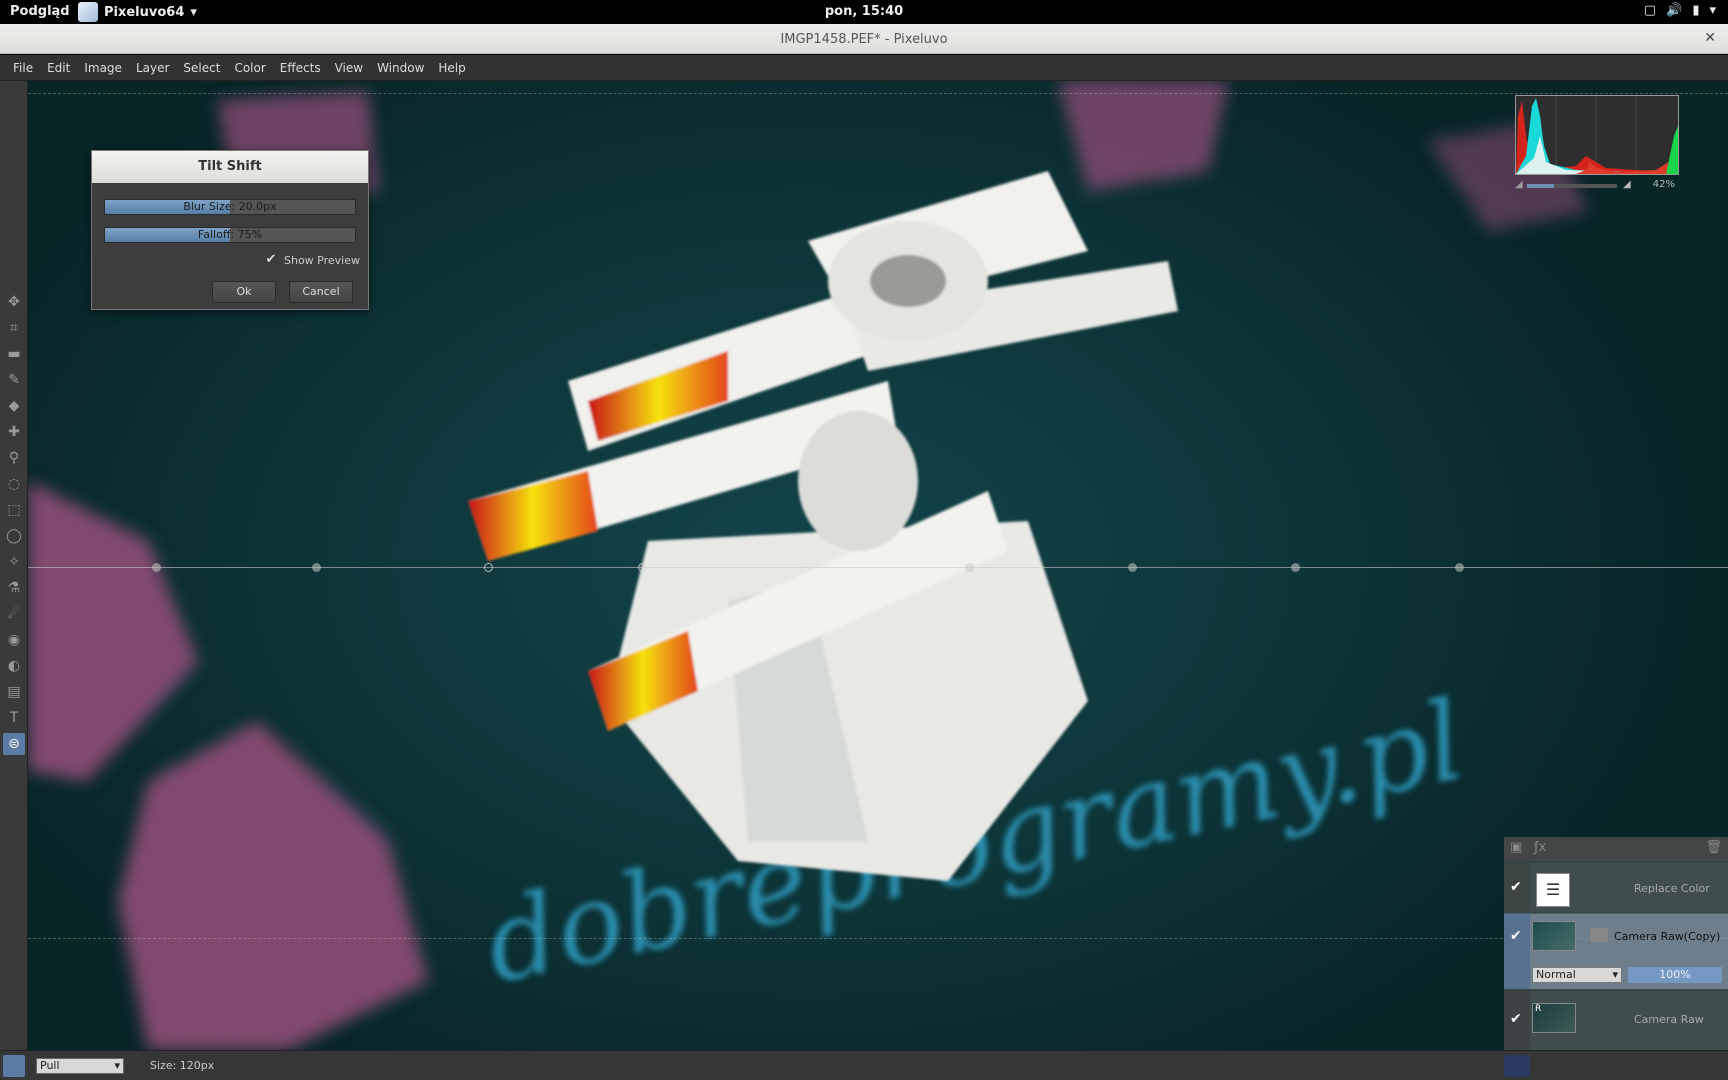 This screenshot has height=1080, width=1728. Describe the element at coordinates (182, 1065) in the screenshot. I see `brush-size-readout: Size: 120px` at that location.